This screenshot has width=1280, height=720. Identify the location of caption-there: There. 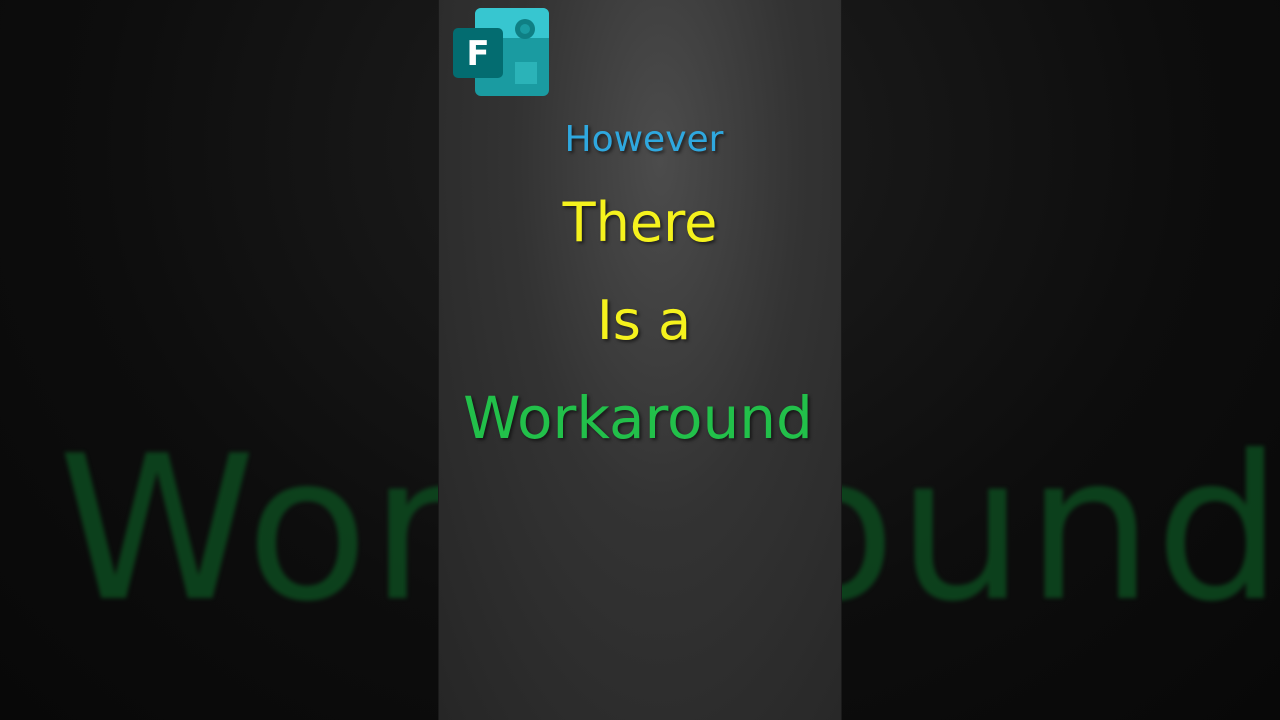
(640, 222).